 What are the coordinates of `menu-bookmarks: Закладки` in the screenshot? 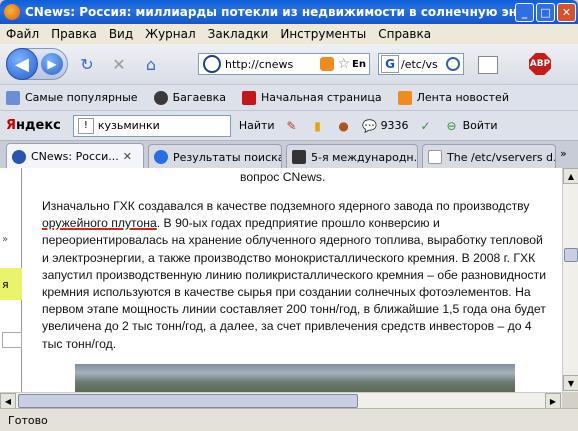 It's located at (238, 34).